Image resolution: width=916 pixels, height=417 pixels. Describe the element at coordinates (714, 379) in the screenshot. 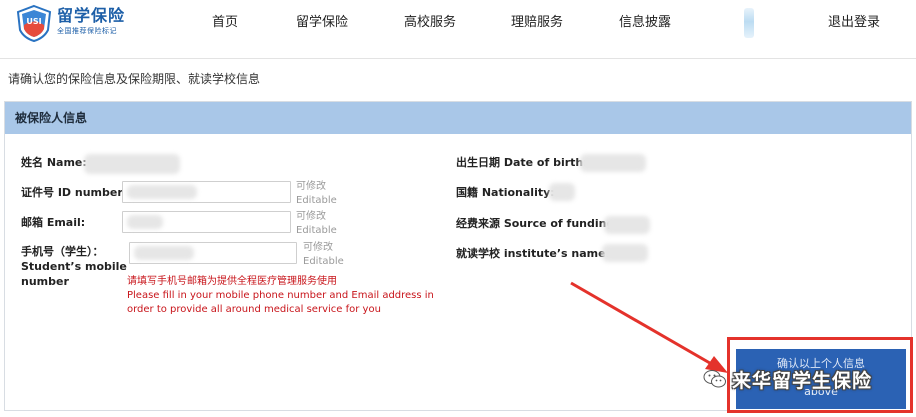

I see `wechat-icon` at that location.